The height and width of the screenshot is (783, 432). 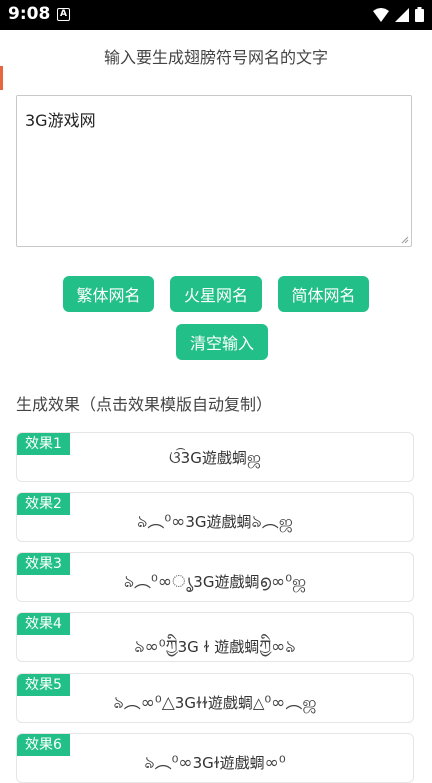 What do you see at coordinates (216, 294) in the screenshot?
I see `martian-name-button: 火星网名` at bounding box center [216, 294].